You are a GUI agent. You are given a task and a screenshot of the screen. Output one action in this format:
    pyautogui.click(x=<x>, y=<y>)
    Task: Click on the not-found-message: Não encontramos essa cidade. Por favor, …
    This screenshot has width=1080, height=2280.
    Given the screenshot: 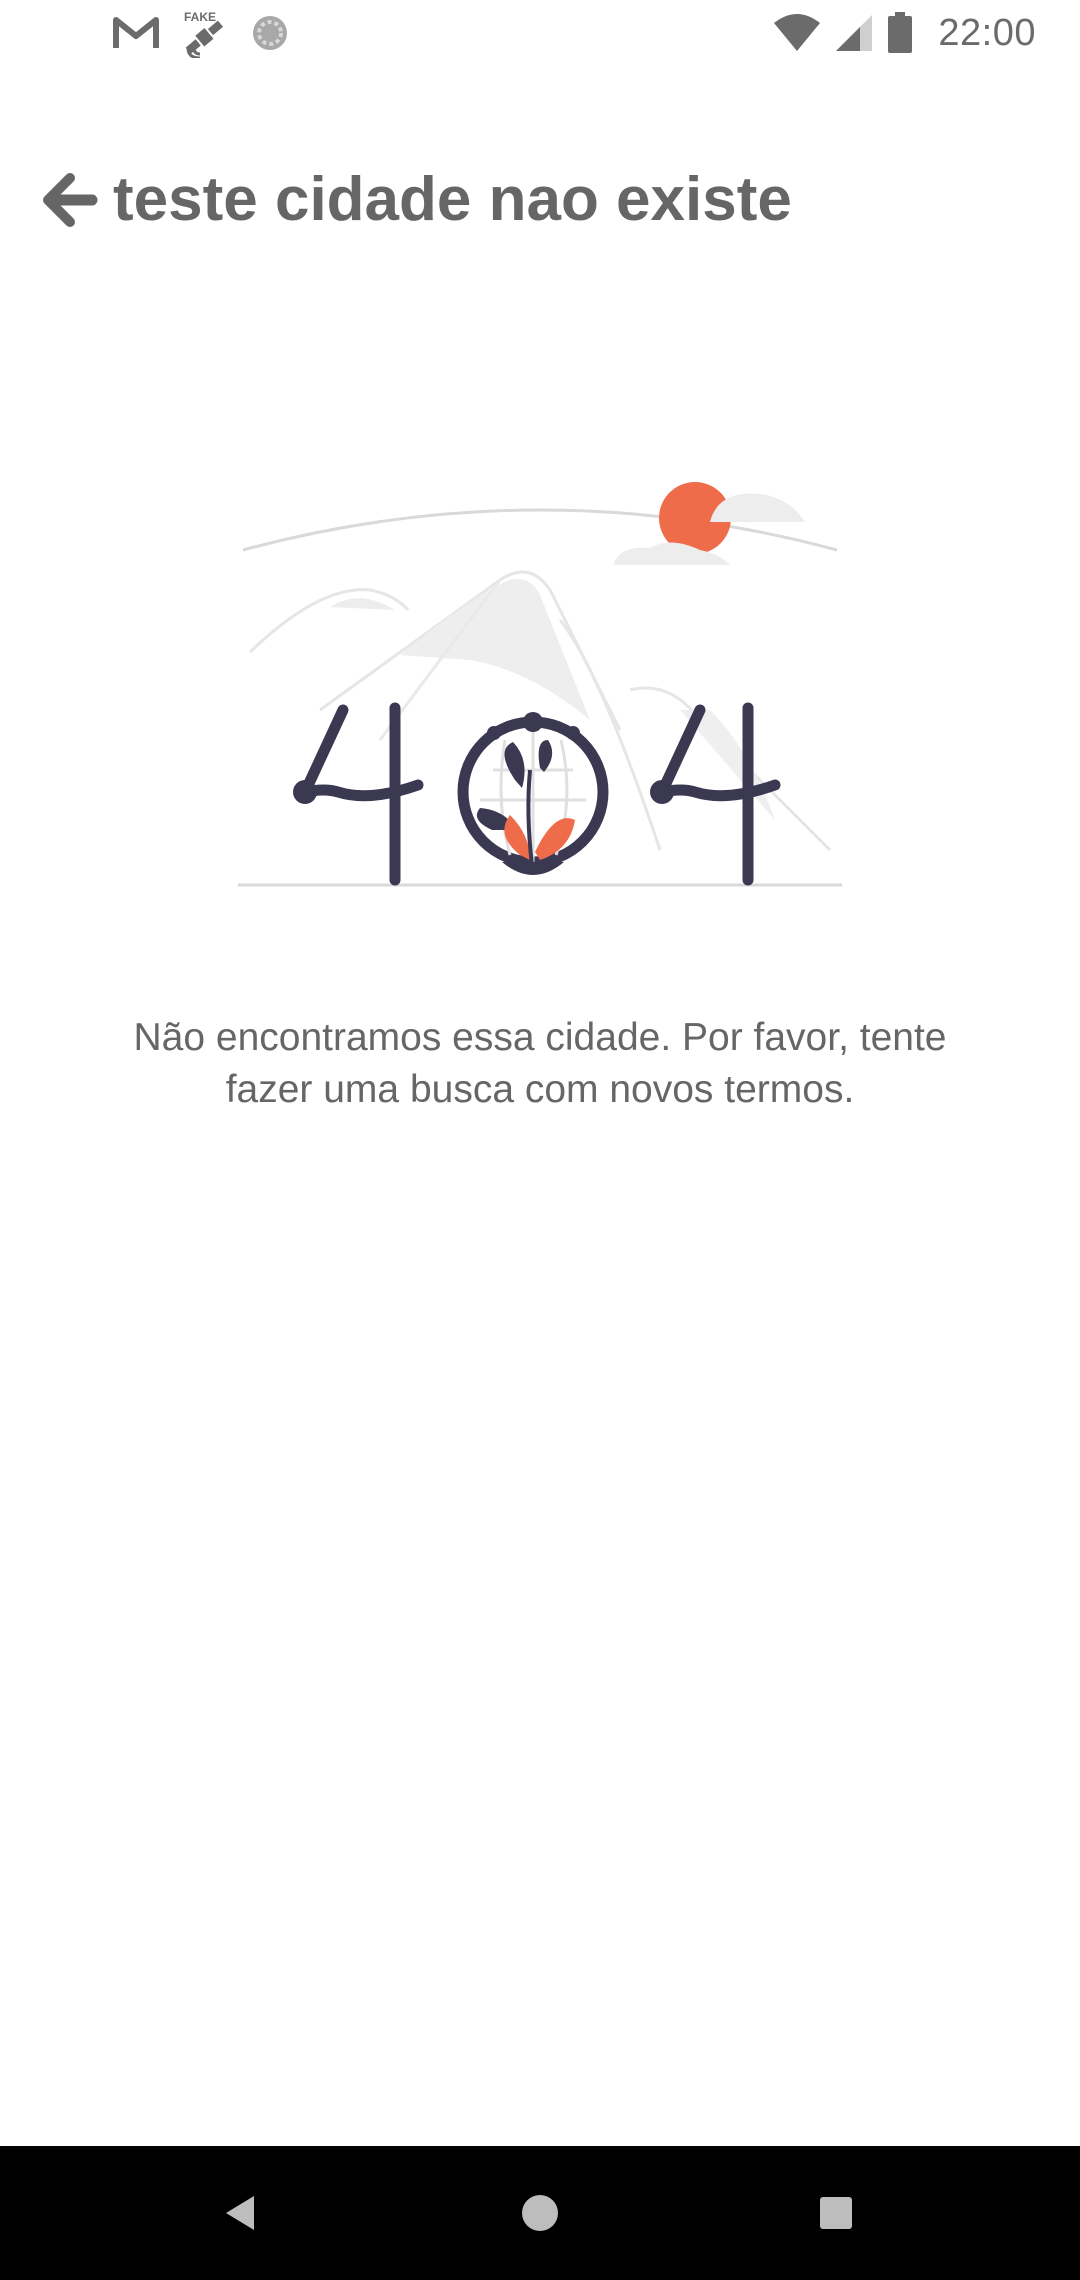 What is the action you would take?
    pyautogui.click(x=540, y=1064)
    